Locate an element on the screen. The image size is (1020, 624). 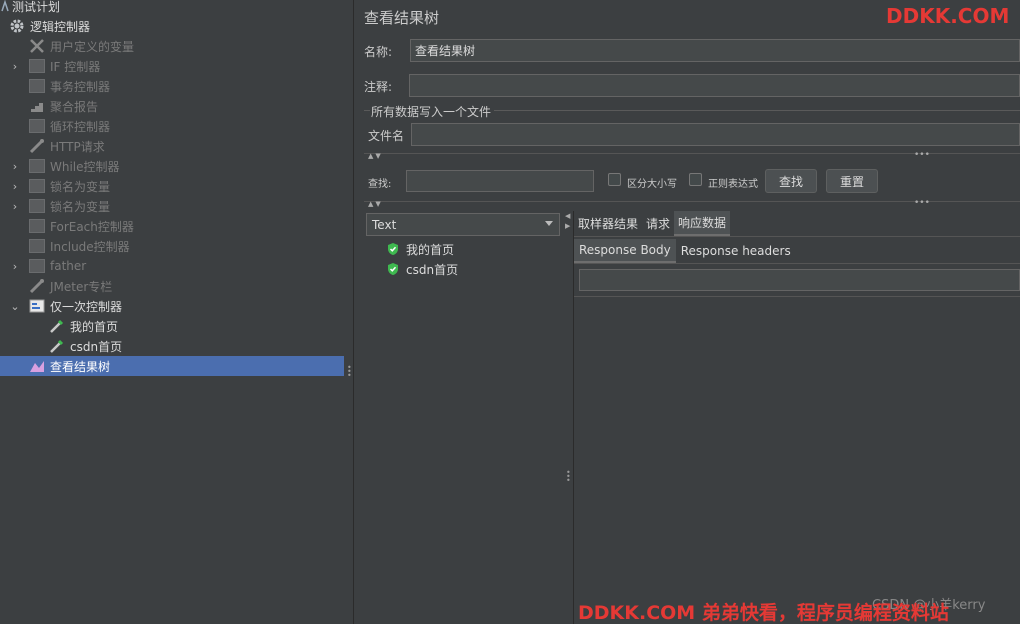
subtab-underline is located at coordinates (797, 263).